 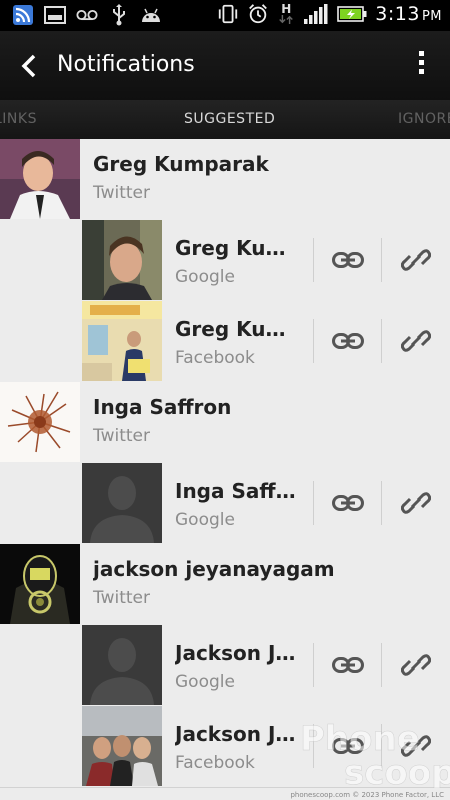 I want to click on tab-links: LINKS, so click(x=18, y=119).